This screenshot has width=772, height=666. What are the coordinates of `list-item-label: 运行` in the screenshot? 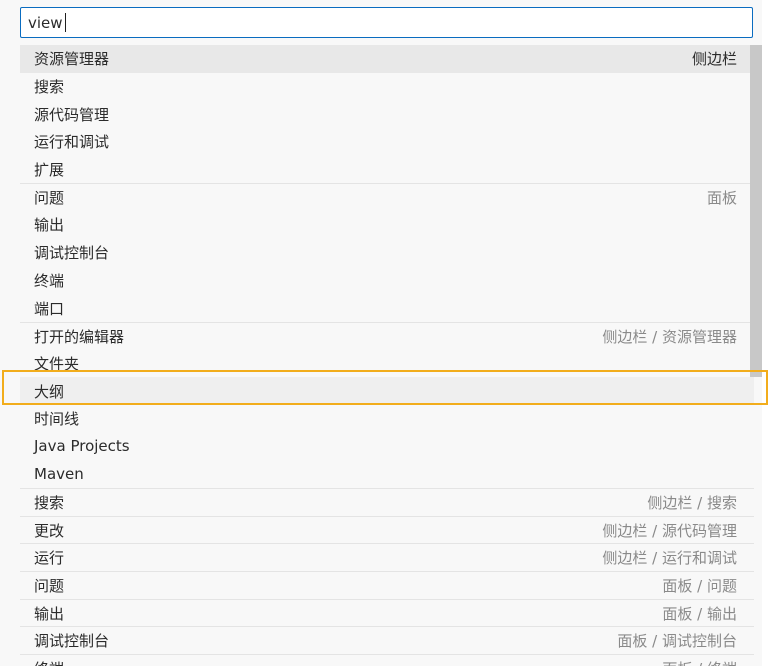 It's located at (49, 558).